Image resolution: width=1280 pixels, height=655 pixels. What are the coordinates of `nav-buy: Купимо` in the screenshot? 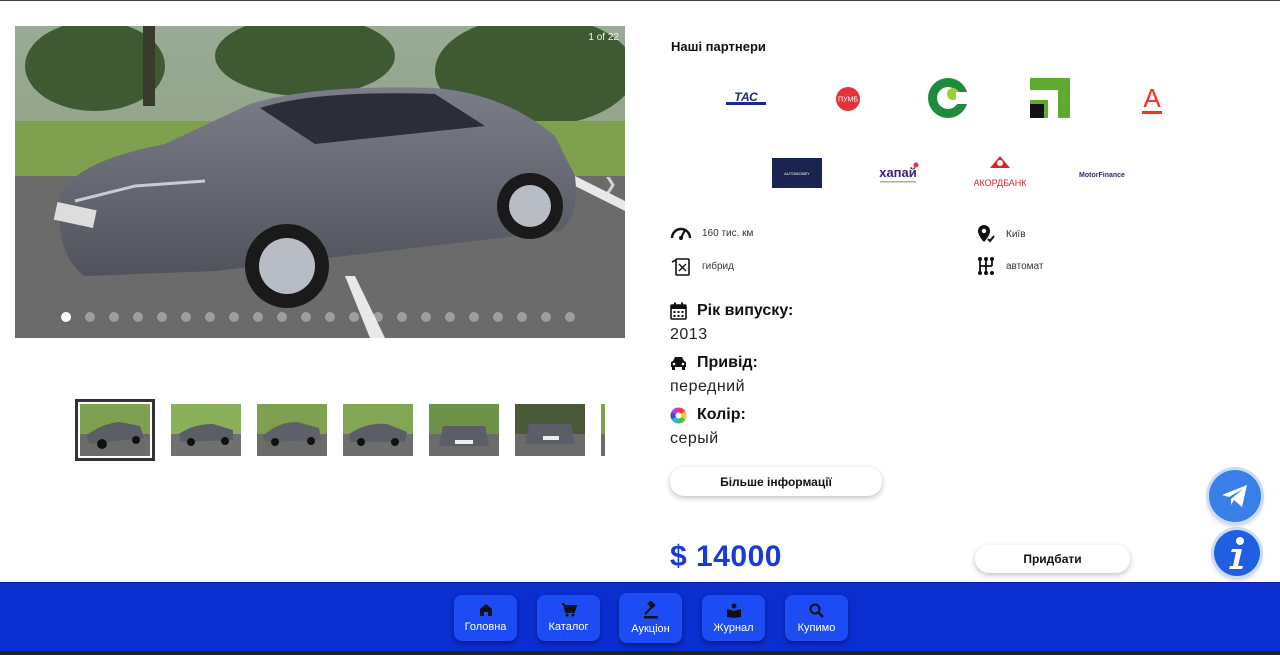 It's located at (816, 618).